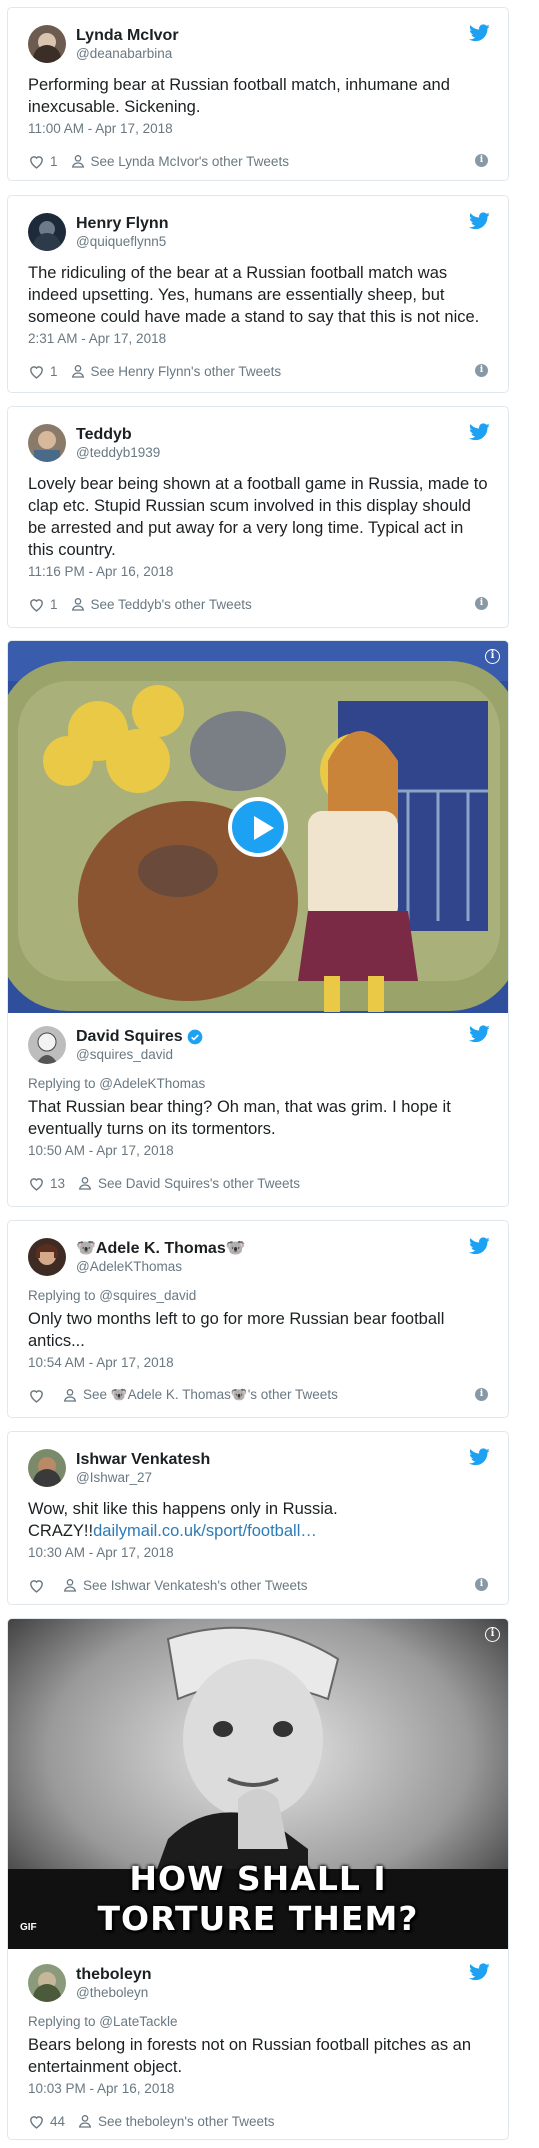 This screenshot has height=2148, width=539. I want to click on verified-badge-icon, so click(195, 1036).